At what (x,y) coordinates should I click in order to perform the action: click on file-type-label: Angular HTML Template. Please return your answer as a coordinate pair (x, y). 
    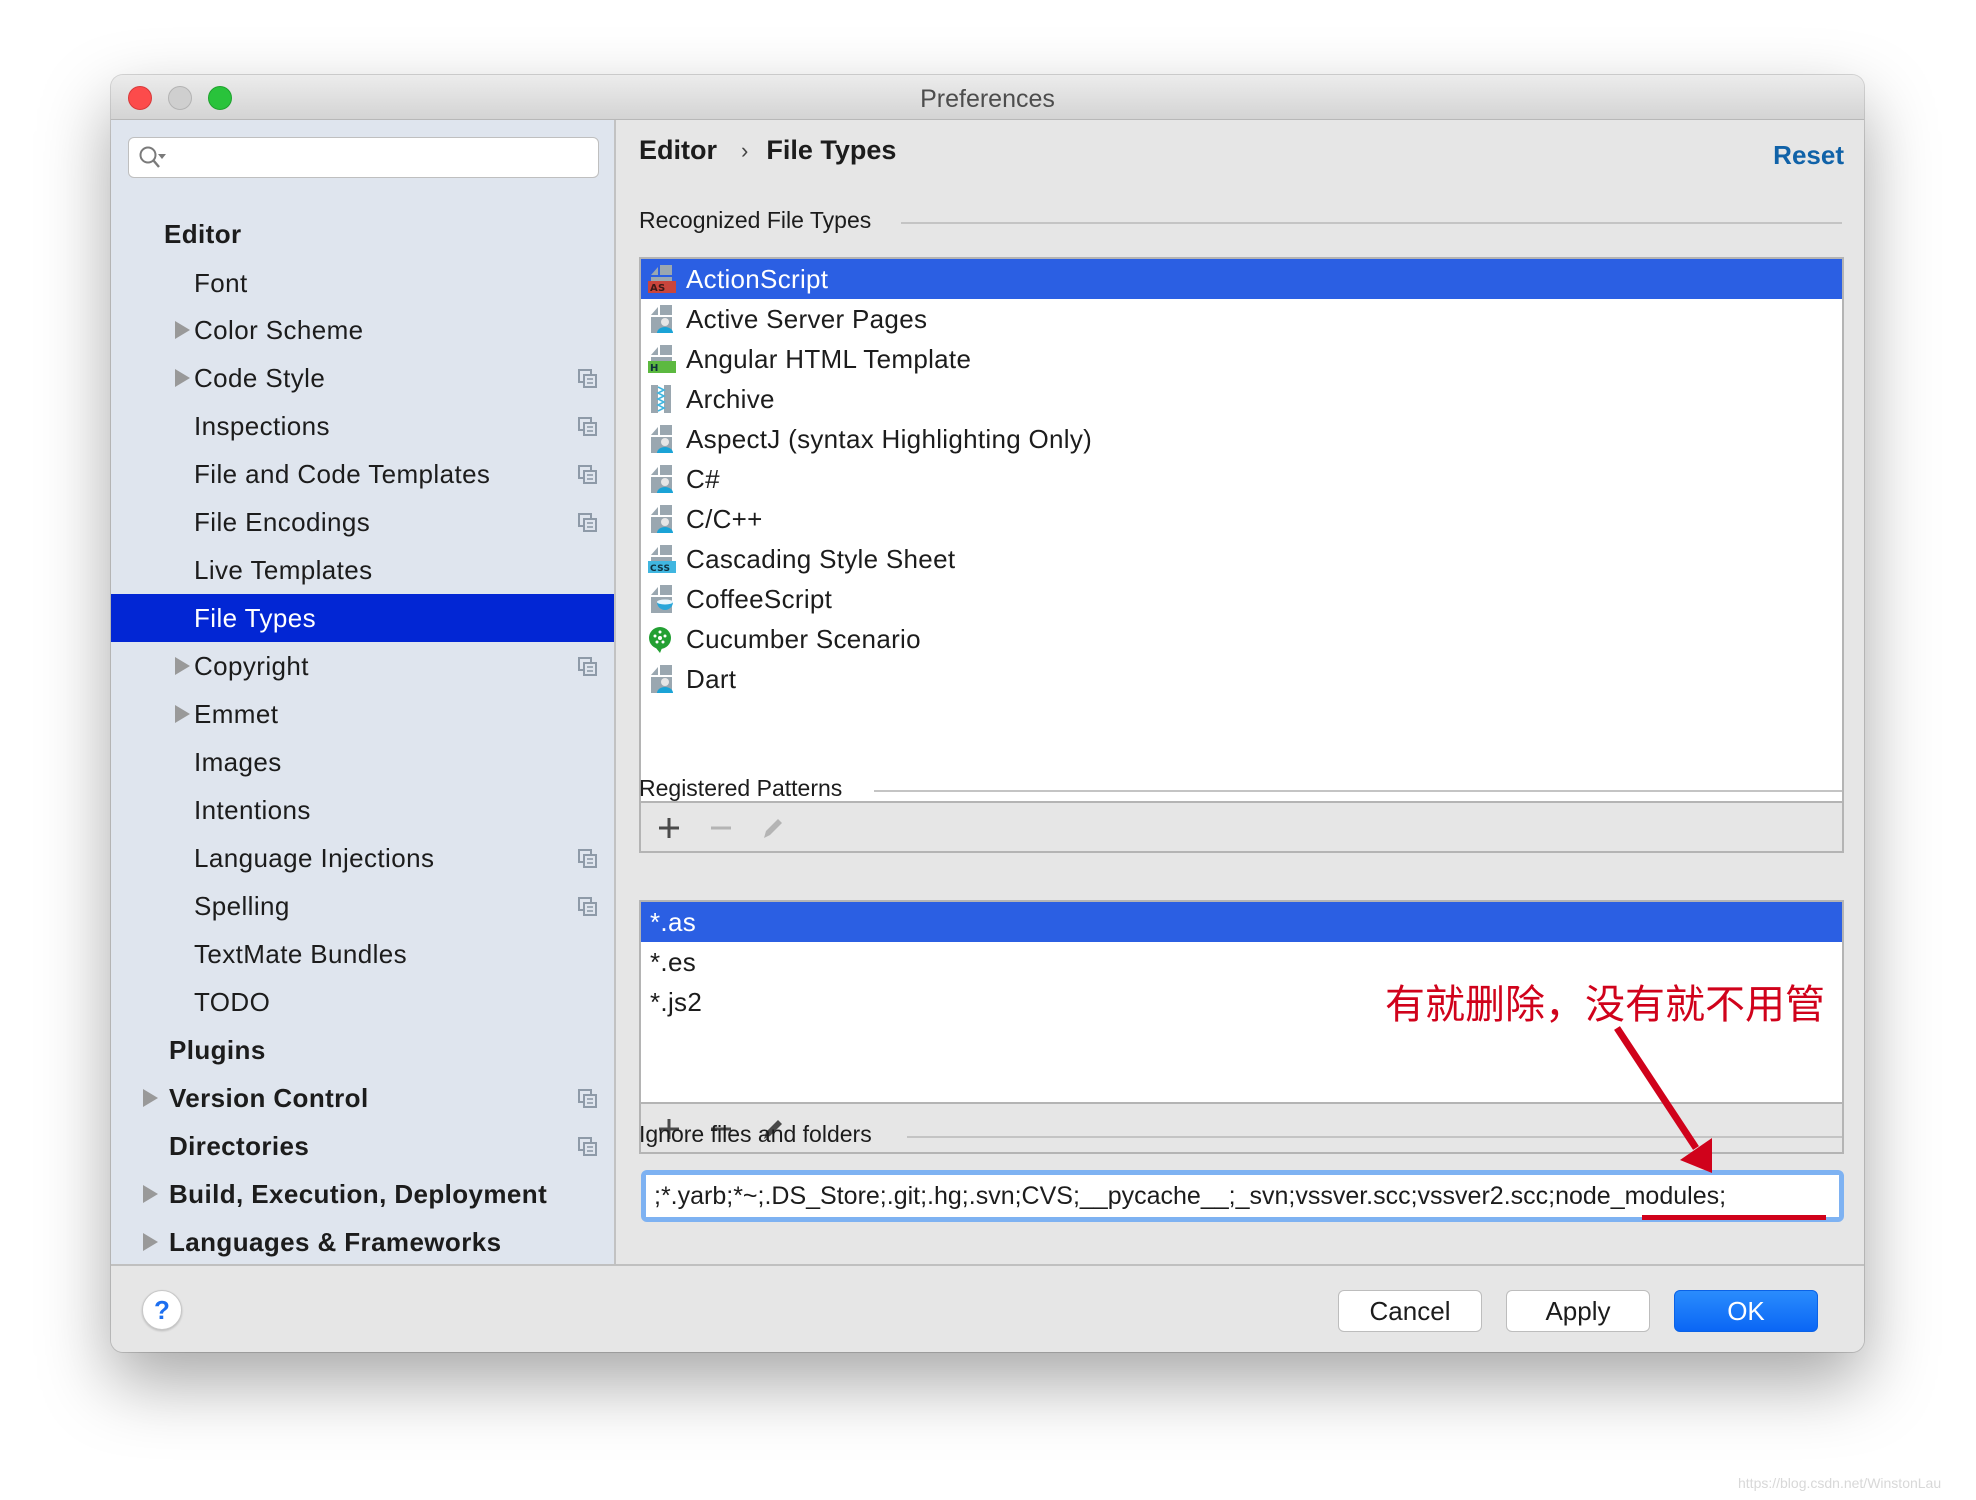
    Looking at the image, I should click on (829, 358).